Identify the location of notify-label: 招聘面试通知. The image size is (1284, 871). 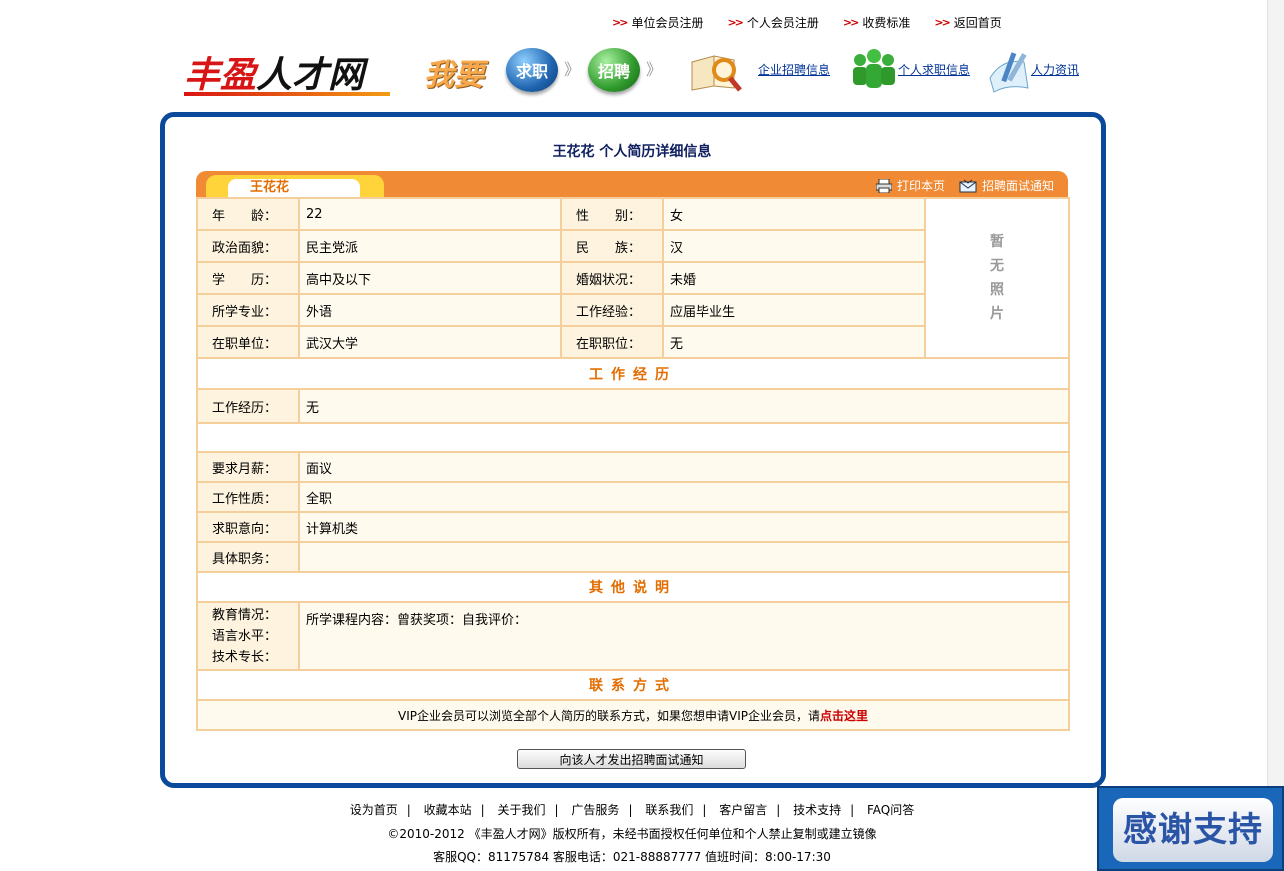
(1017, 186).